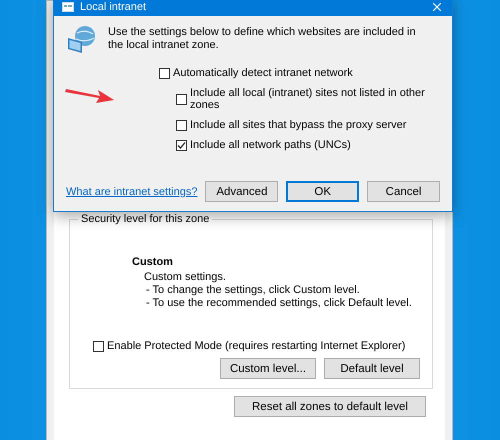 The height and width of the screenshot is (440, 500). I want to click on dialog-button: Advanced, so click(241, 191).